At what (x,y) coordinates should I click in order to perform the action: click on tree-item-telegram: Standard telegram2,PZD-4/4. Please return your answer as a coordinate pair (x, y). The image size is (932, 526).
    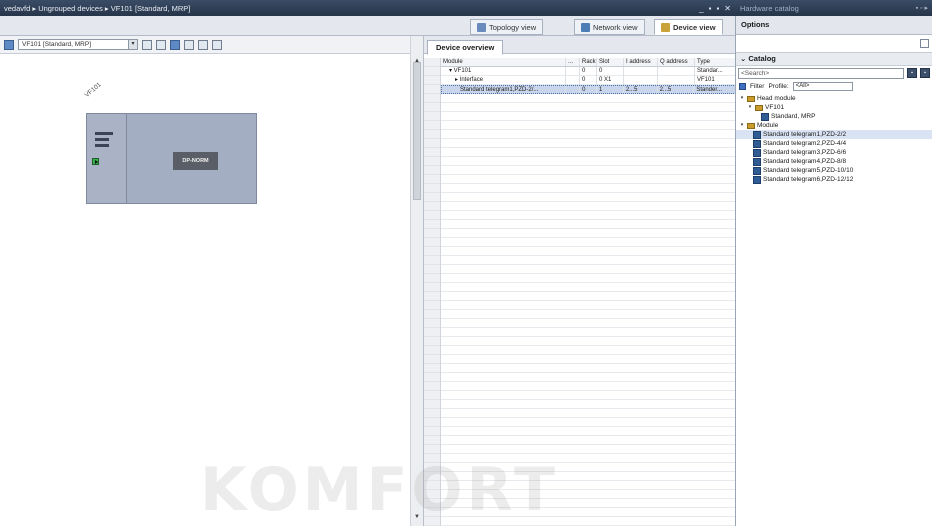
    Looking at the image, I should click on (834, 143).